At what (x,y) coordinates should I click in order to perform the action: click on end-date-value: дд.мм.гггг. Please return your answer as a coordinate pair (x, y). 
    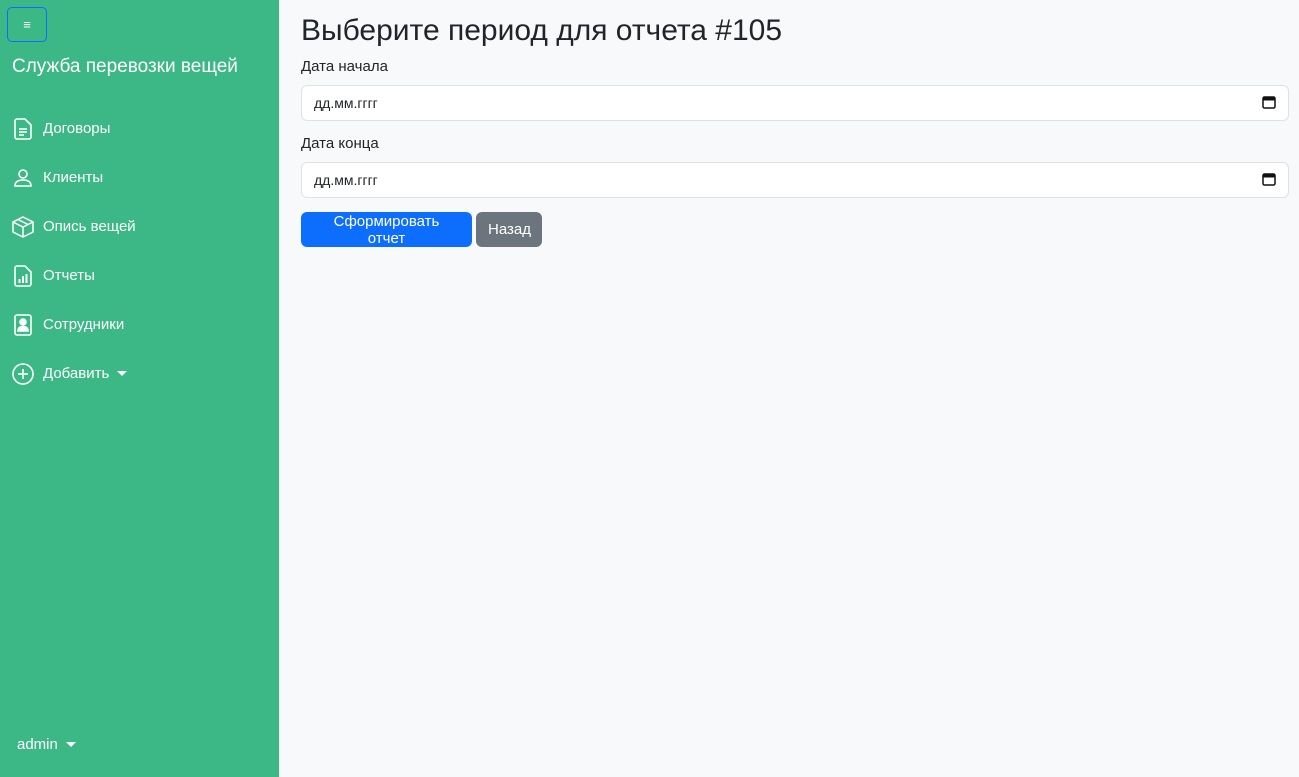
    Looking at the image, I should click on (346, 180).